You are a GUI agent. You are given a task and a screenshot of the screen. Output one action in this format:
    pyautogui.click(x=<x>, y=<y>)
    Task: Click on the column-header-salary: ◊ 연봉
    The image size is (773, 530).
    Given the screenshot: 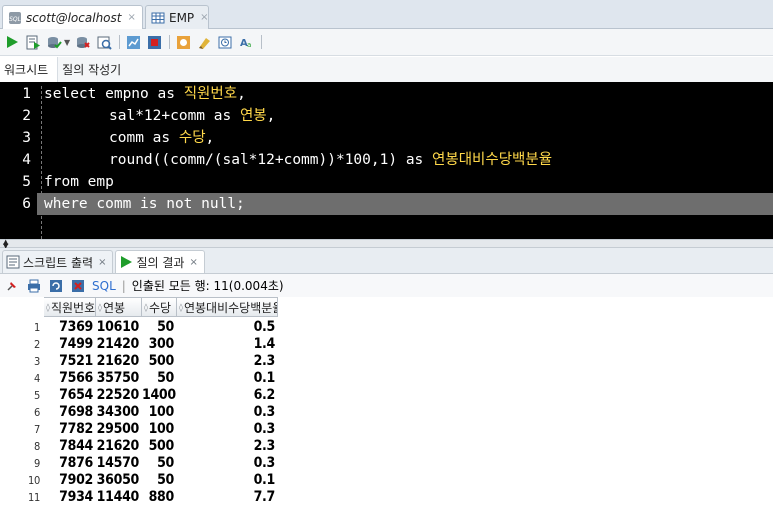 What is the action you would take?
    pyautogui.click(x=119, y=307)
    